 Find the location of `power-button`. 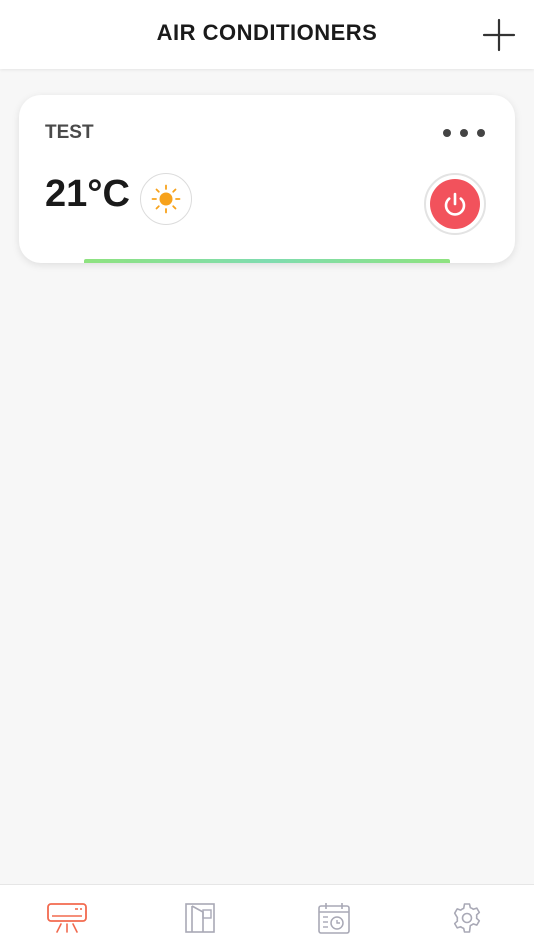

power-button is located at coordinates (455, 204).